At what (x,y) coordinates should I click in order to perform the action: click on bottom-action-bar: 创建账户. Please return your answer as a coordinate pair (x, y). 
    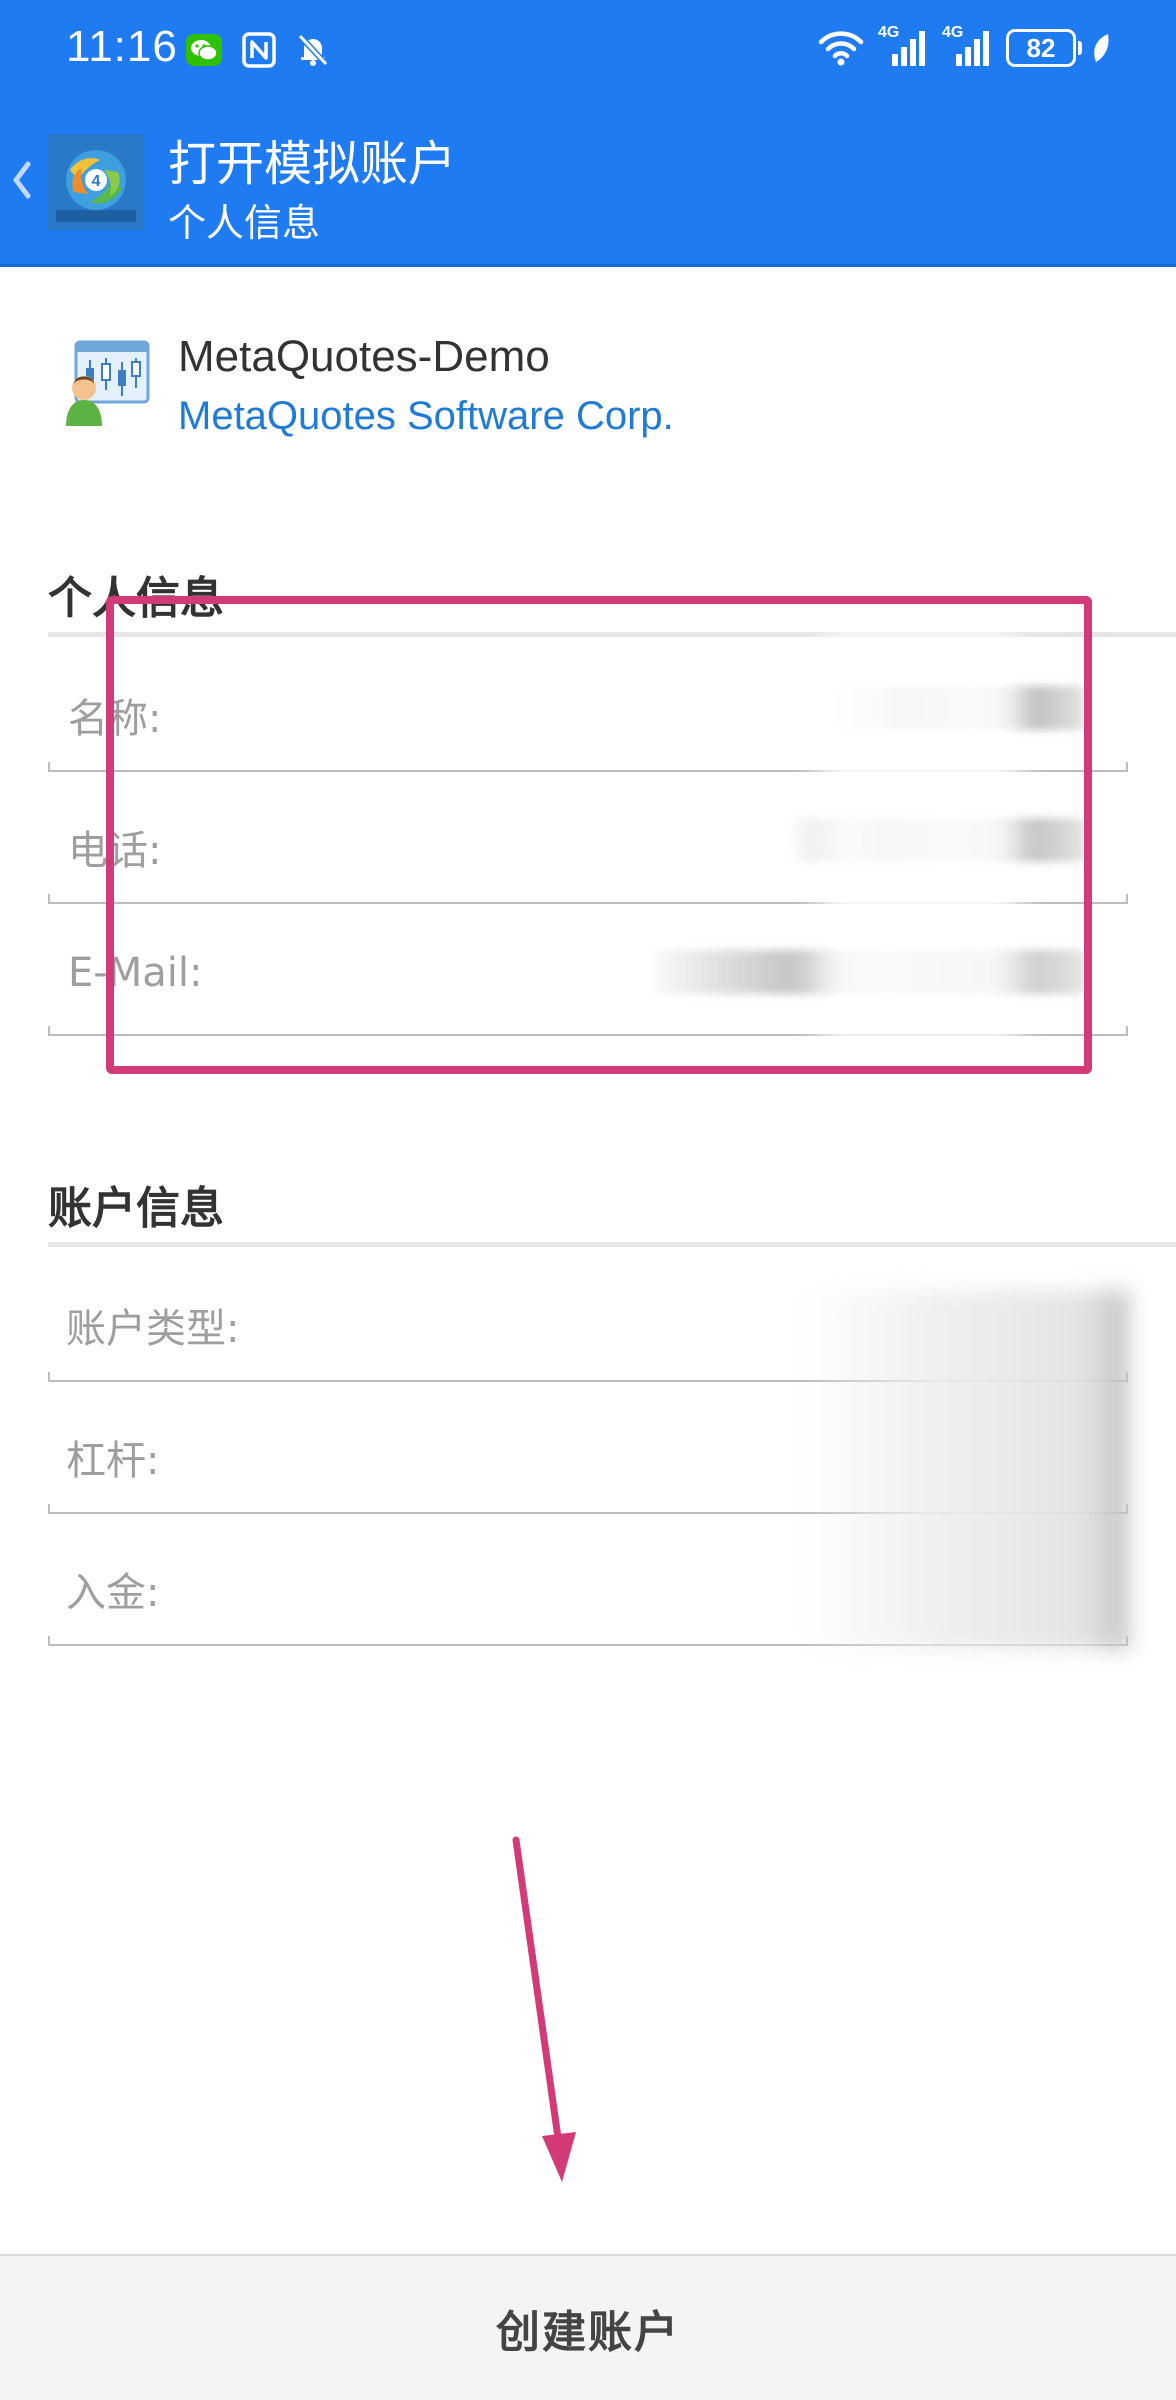
    Looking at the image, I should click on (588, 2327).